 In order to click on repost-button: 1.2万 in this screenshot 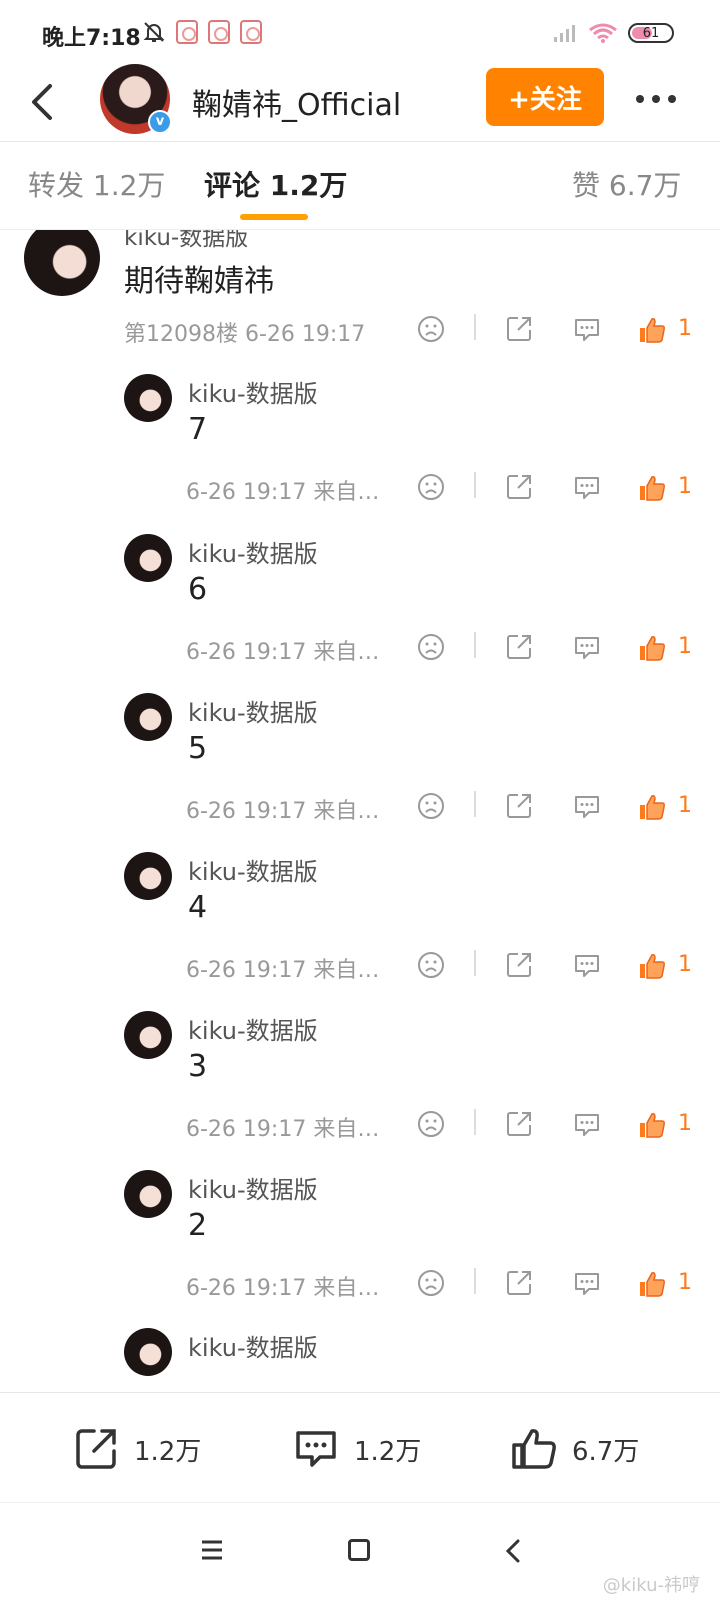, I will do `click(136, 1449)`.